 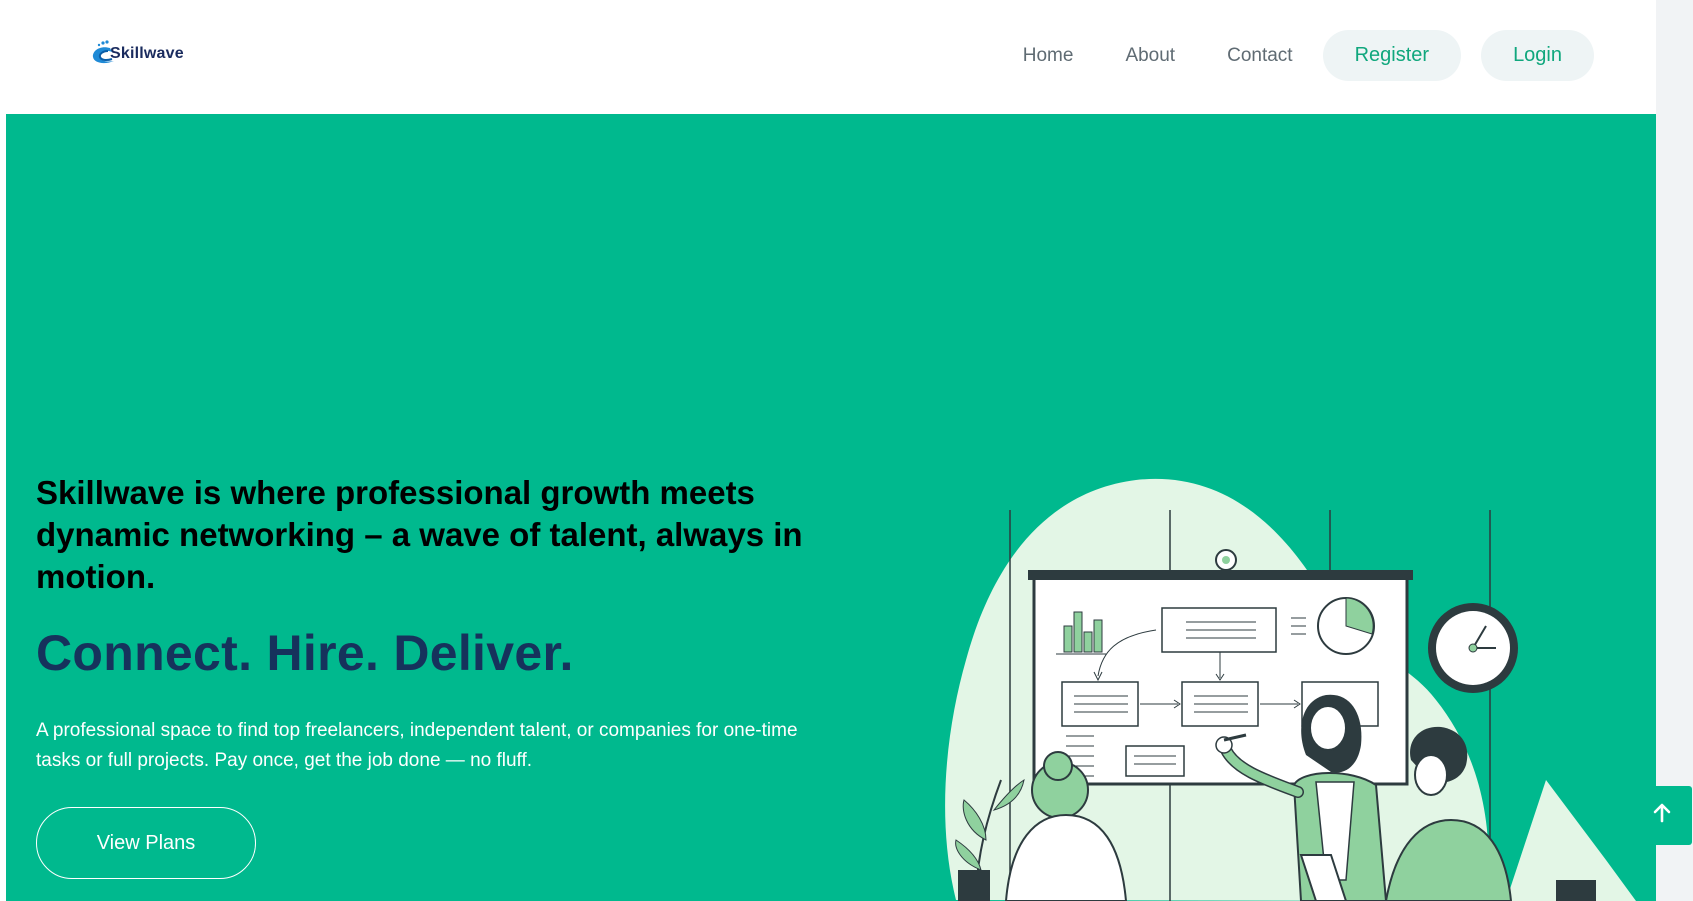 What do you see at coordinates (1048, 56) in the screenshot?
I see `nav-home: Home` at bounding box center [1048, 56].